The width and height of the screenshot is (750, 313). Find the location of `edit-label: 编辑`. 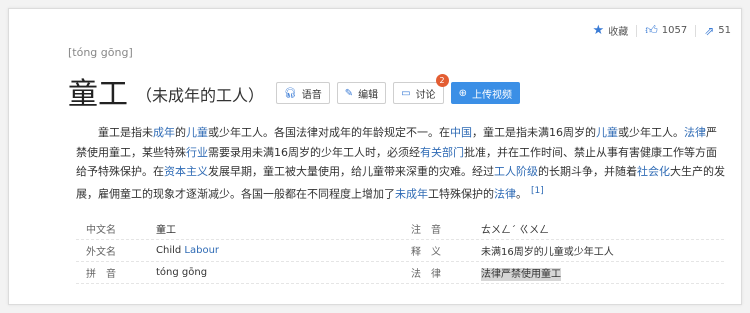

edit-label: 编辑 is located at coordinates (368, 95).